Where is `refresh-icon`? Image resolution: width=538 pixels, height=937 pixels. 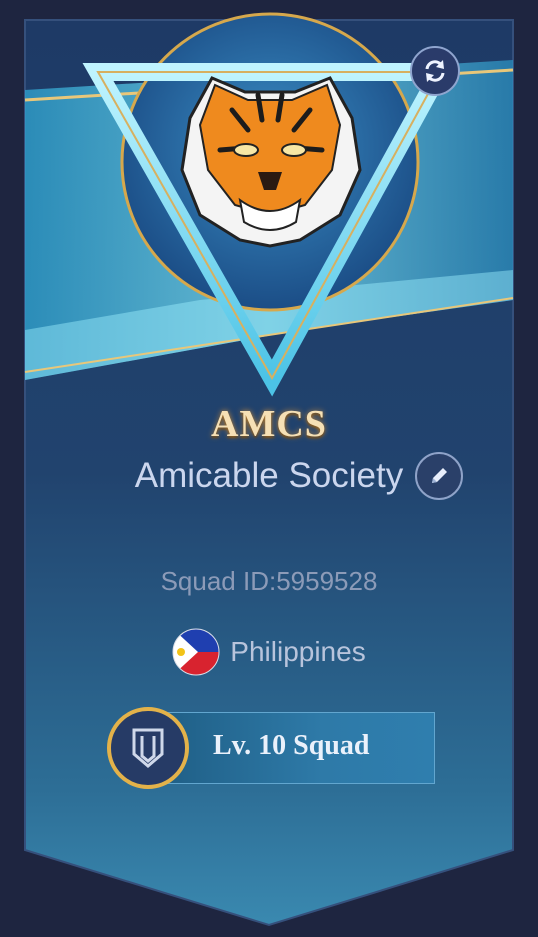 refresh-icon is located at coordinates (435, 71).